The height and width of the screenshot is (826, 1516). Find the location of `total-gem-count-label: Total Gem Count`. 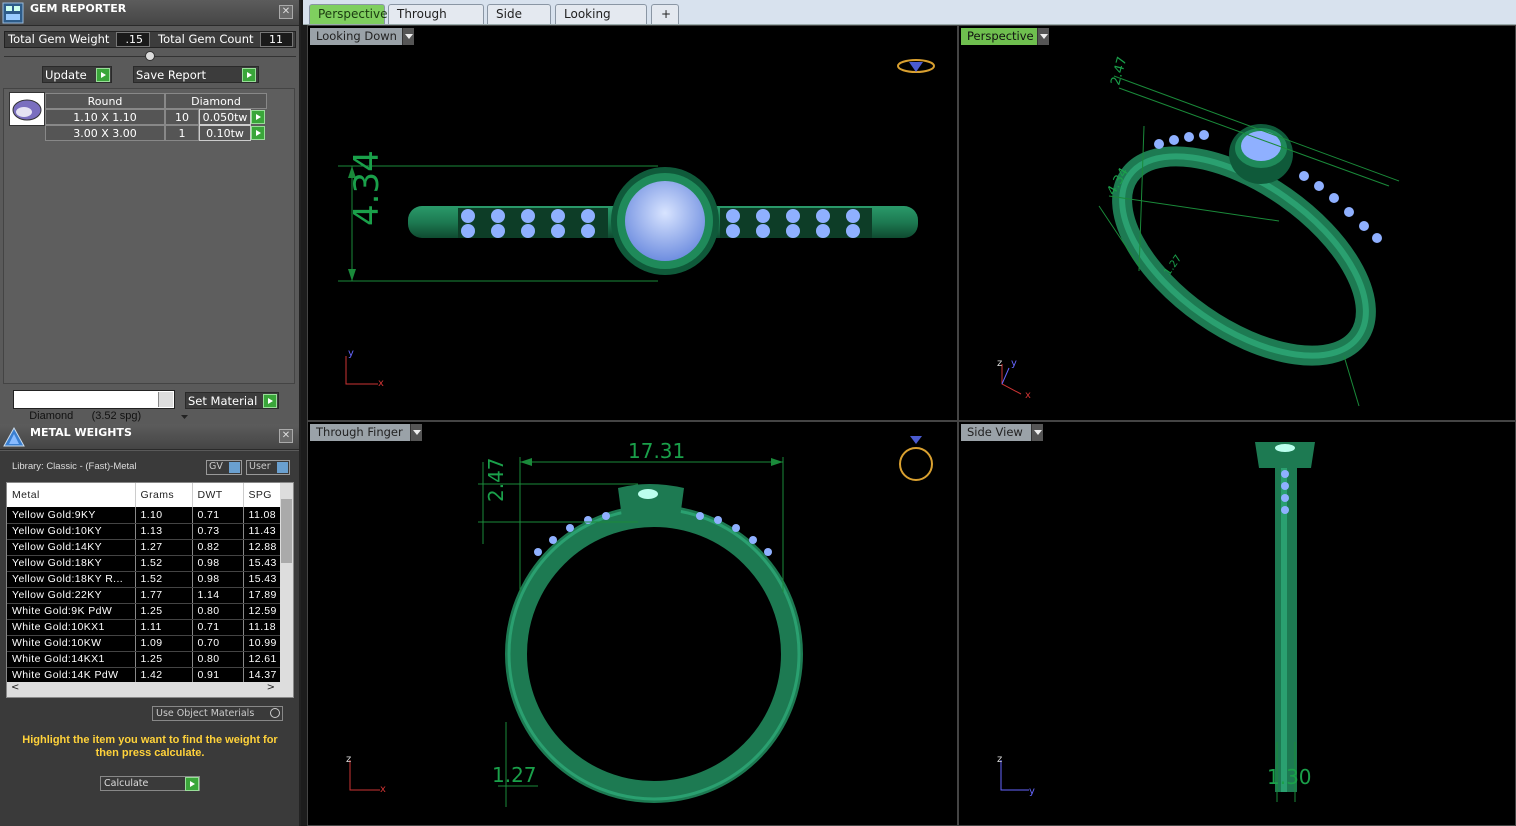

total-gem-count-label: Total Gem Count is located at coordinates (206, 39).